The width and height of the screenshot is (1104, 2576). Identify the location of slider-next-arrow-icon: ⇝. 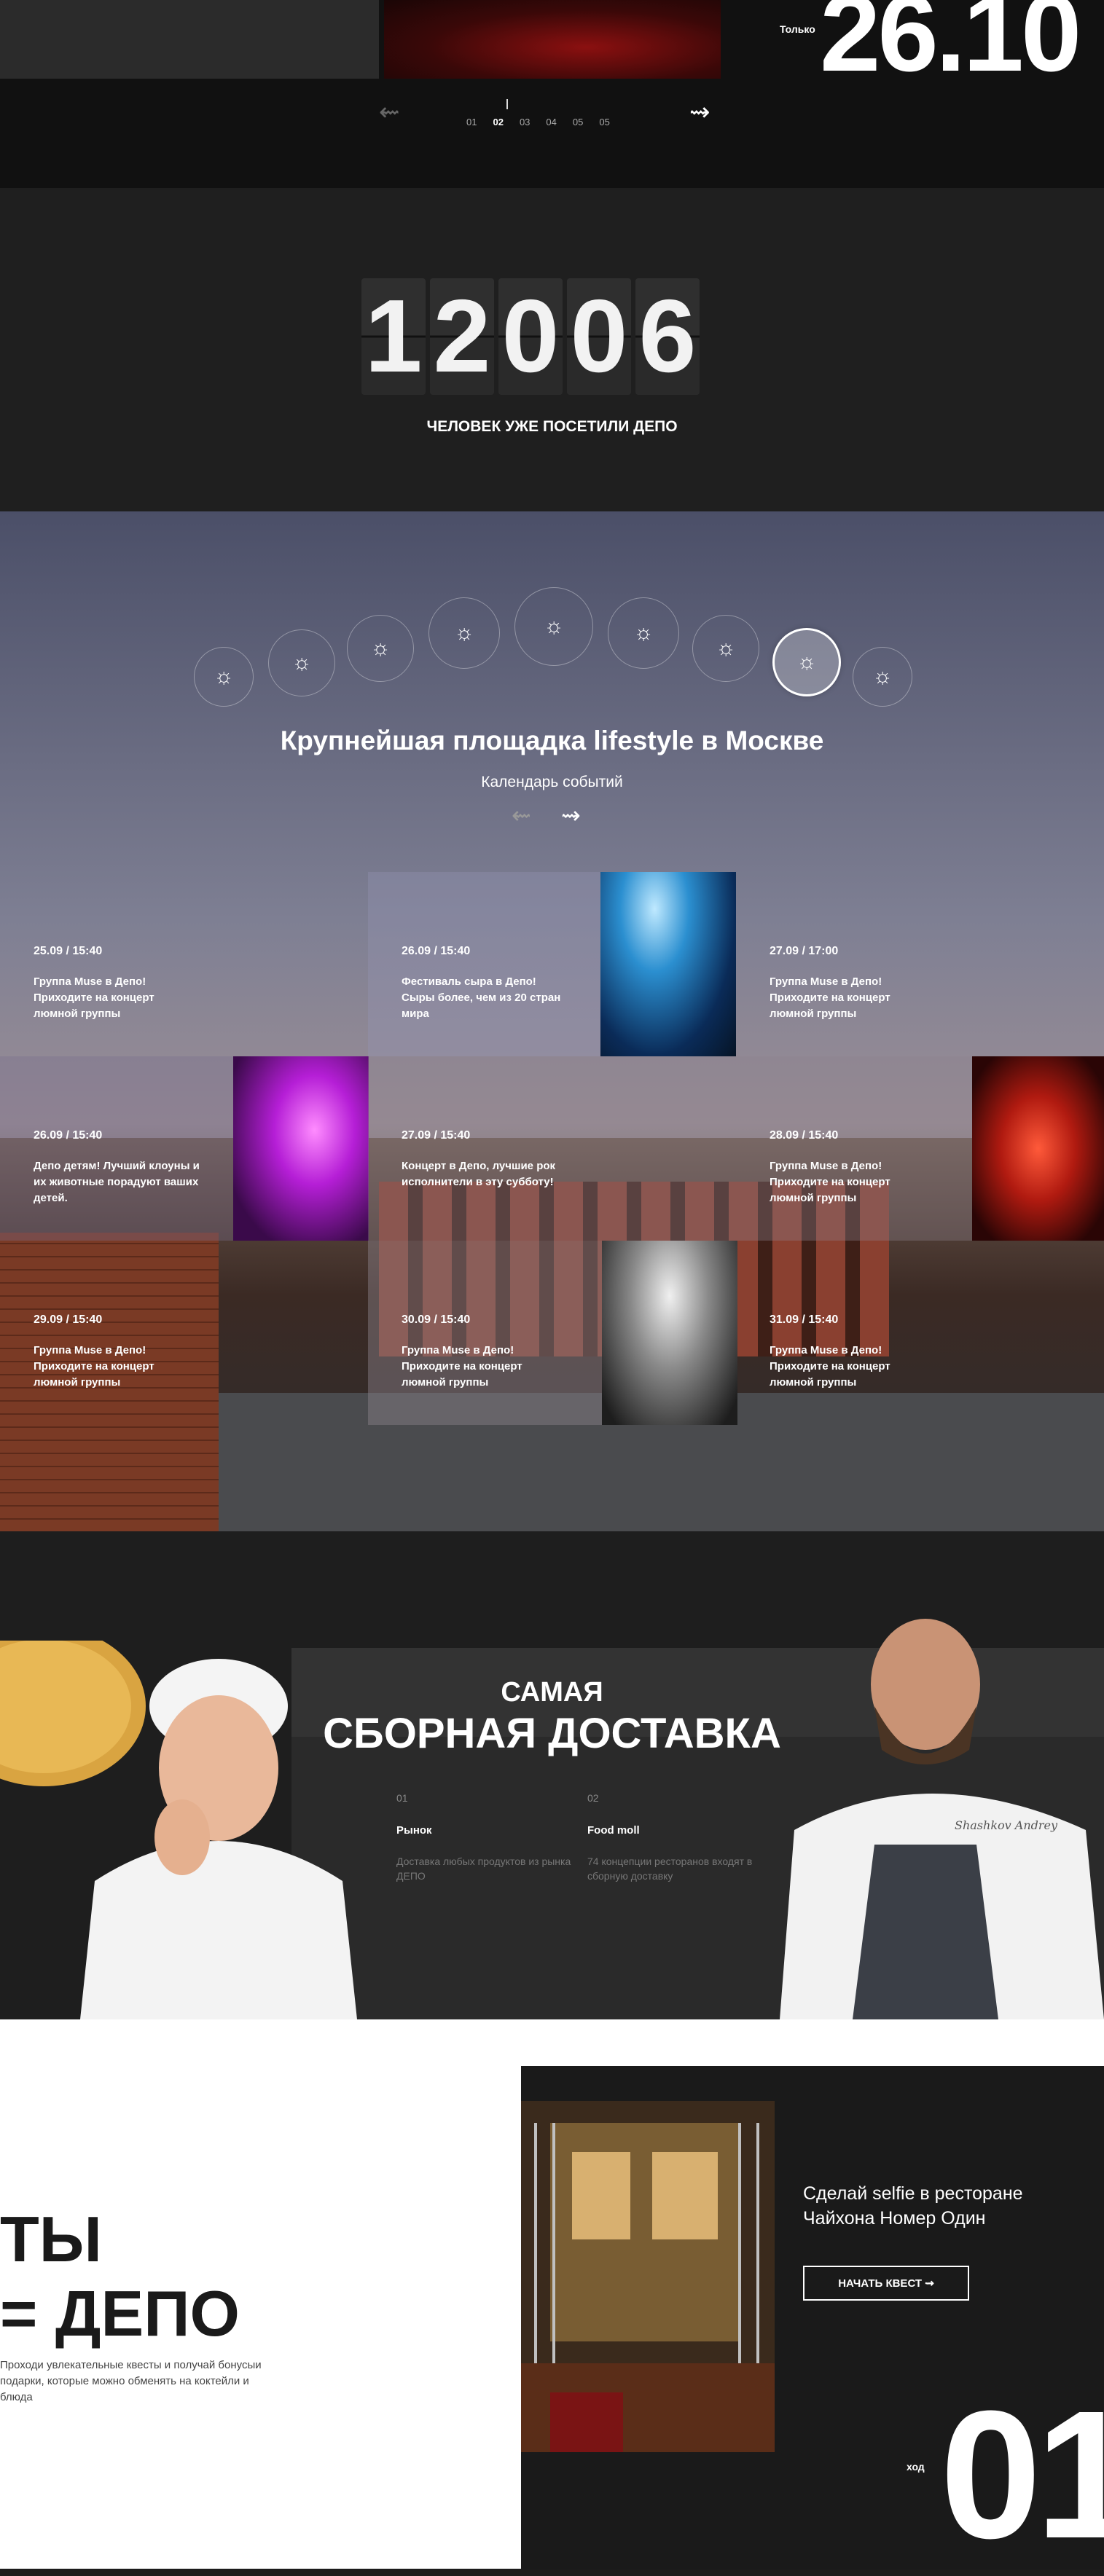
(699, 112).